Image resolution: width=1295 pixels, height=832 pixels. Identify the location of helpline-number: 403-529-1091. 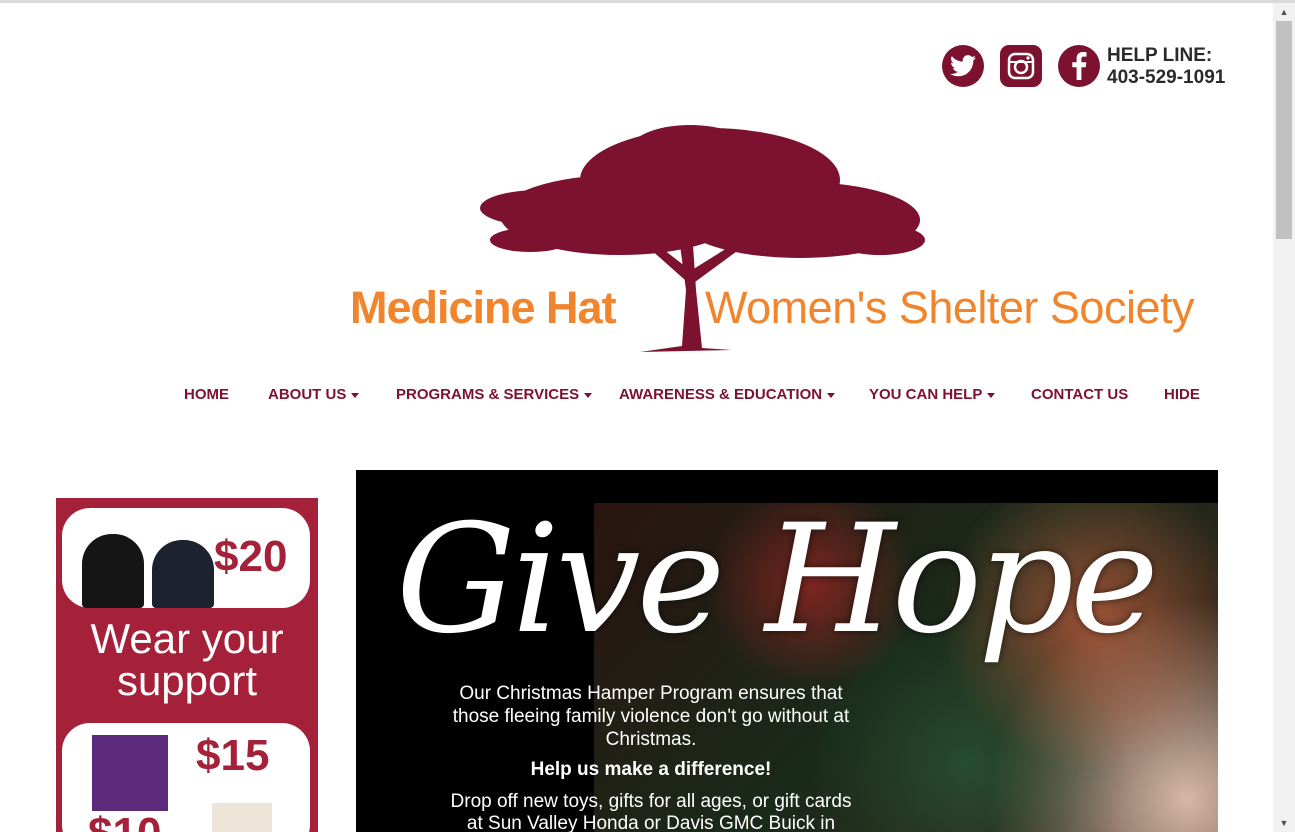
(1166, 78).